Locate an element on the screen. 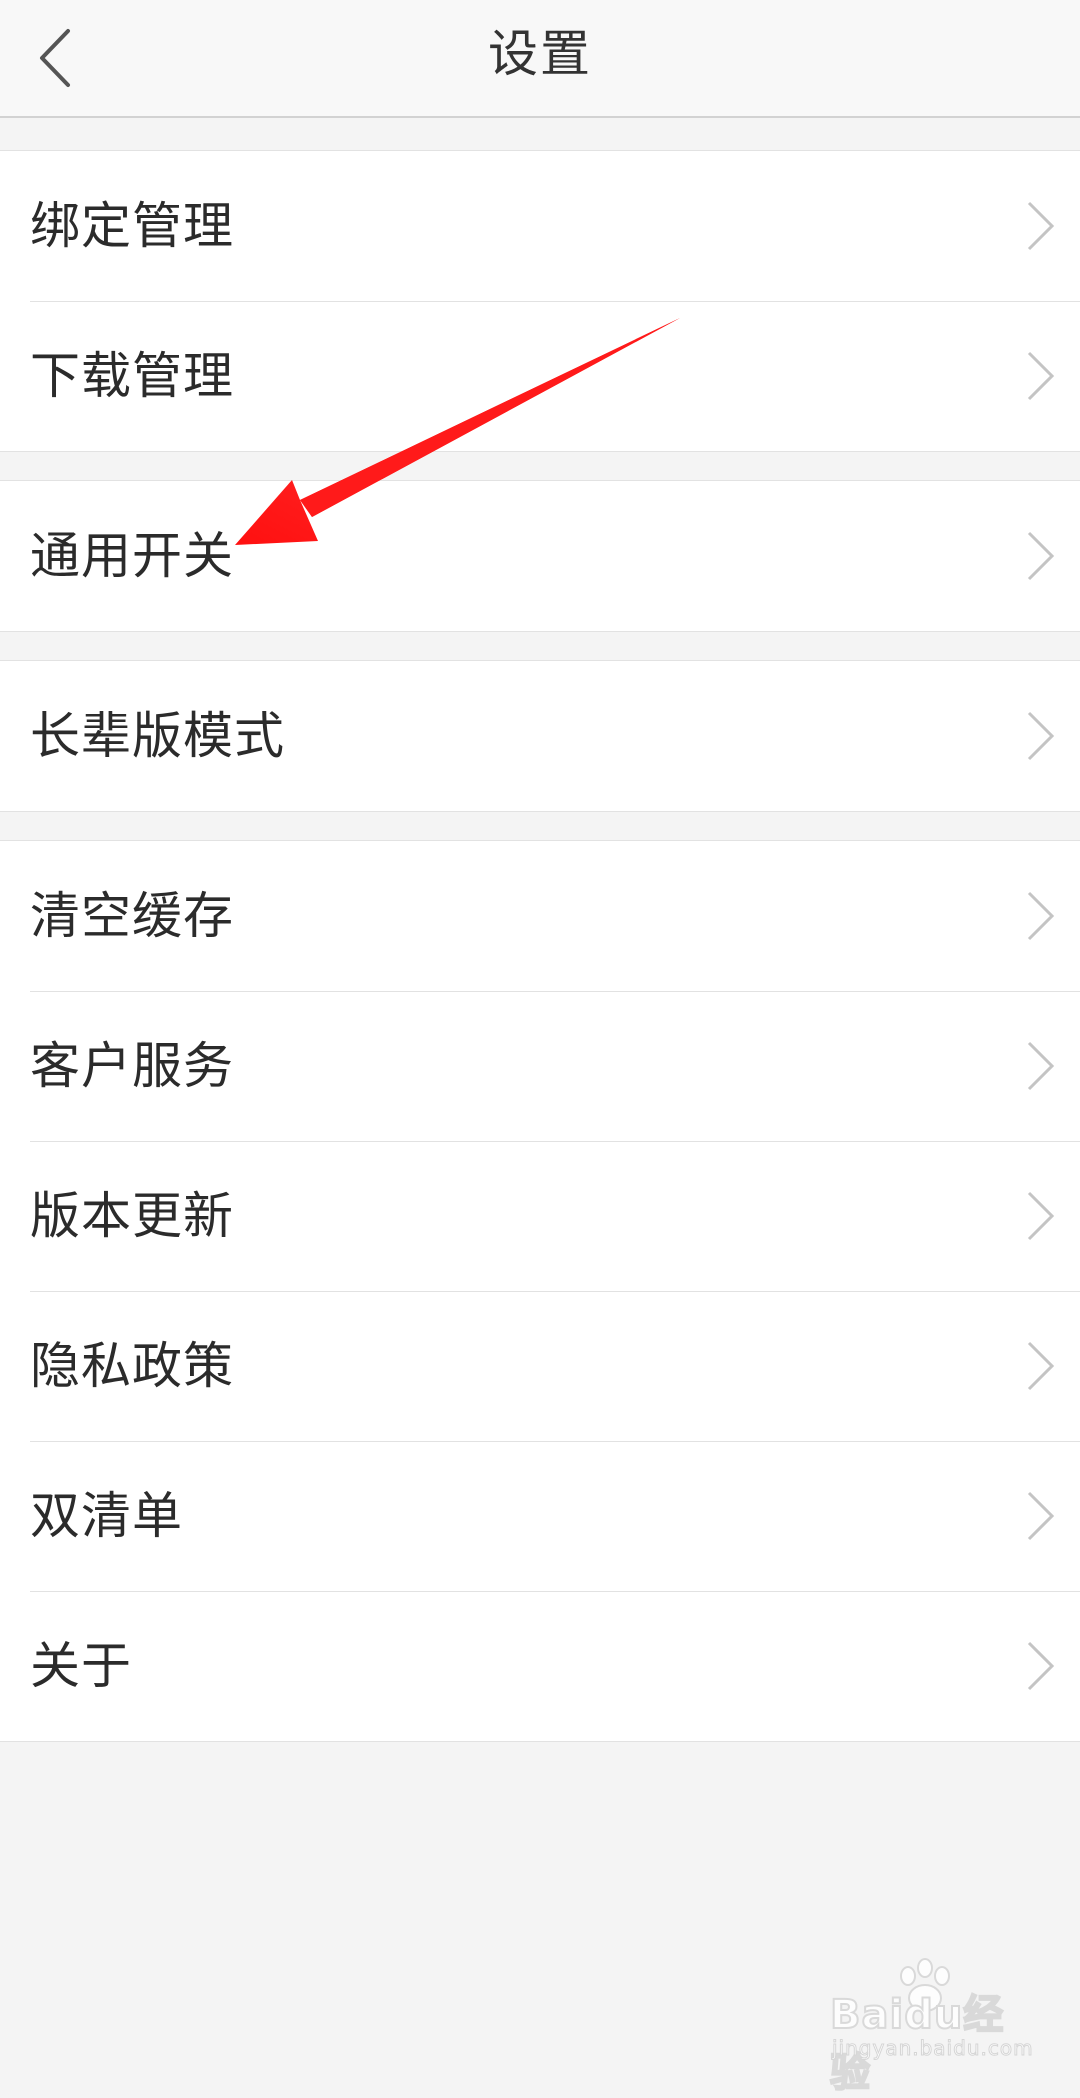 The image size is (1080, 2098). settings-group-3: 长辈版模式 is located at coordinates (540, 736).